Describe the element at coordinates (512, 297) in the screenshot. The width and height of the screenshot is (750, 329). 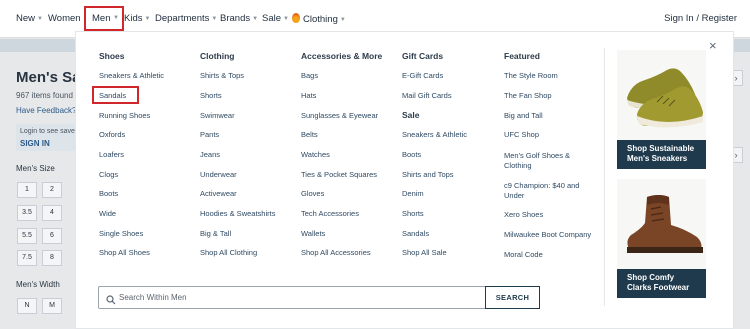
I see `search-button: SEARCH` at that location.